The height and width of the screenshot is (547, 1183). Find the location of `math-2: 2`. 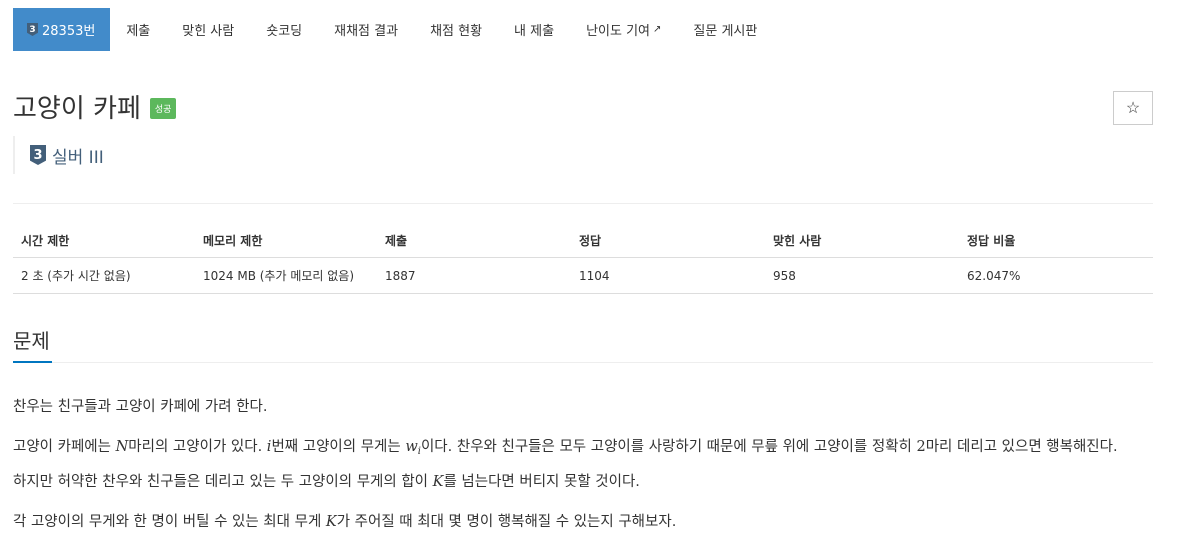

math-2: 2 is located at coordinates (921, 447).